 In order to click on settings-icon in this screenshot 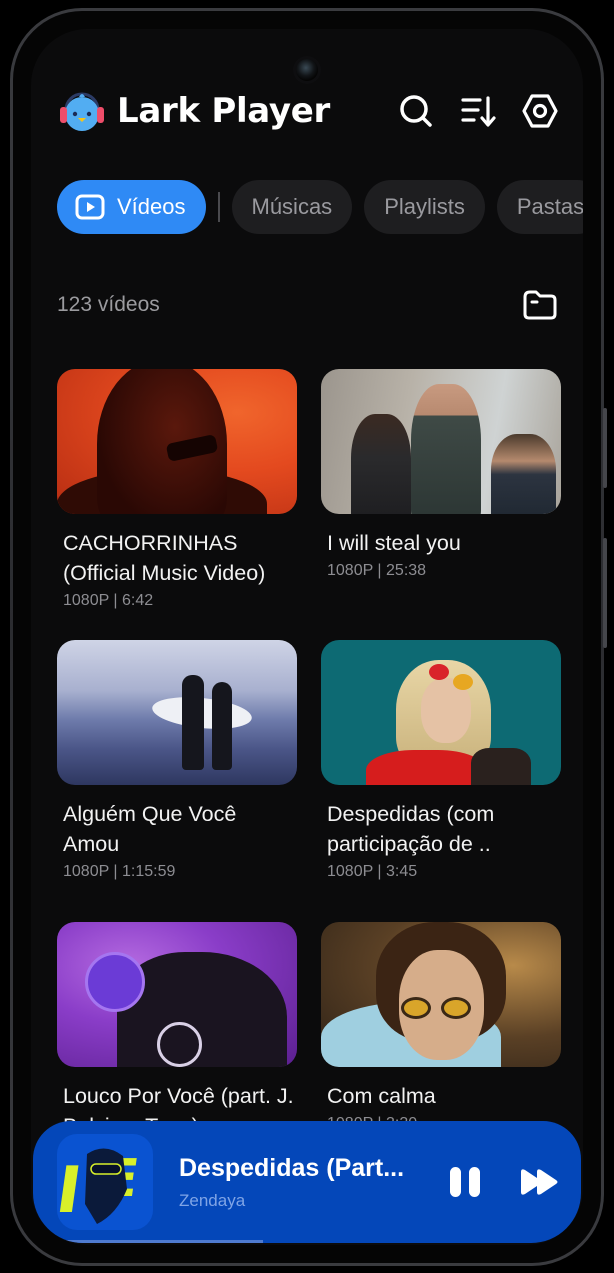, I will do `click(540, 111)`.